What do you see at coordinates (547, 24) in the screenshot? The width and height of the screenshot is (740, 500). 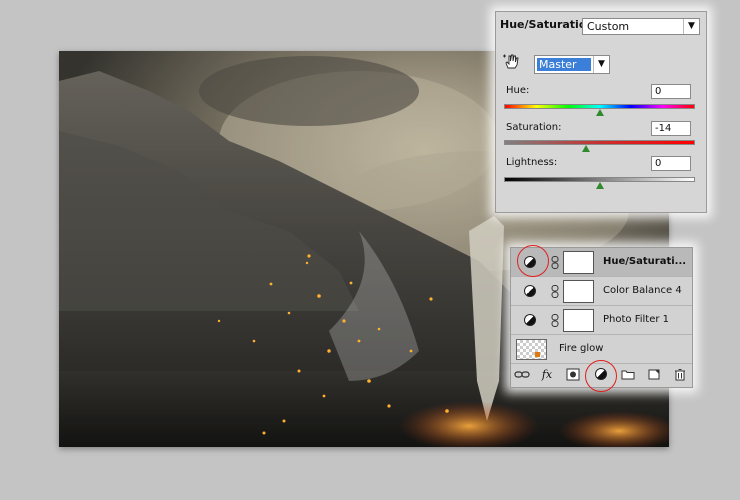 I see `panel-title: Hue/Saturation` at bounding box center [547, 24].